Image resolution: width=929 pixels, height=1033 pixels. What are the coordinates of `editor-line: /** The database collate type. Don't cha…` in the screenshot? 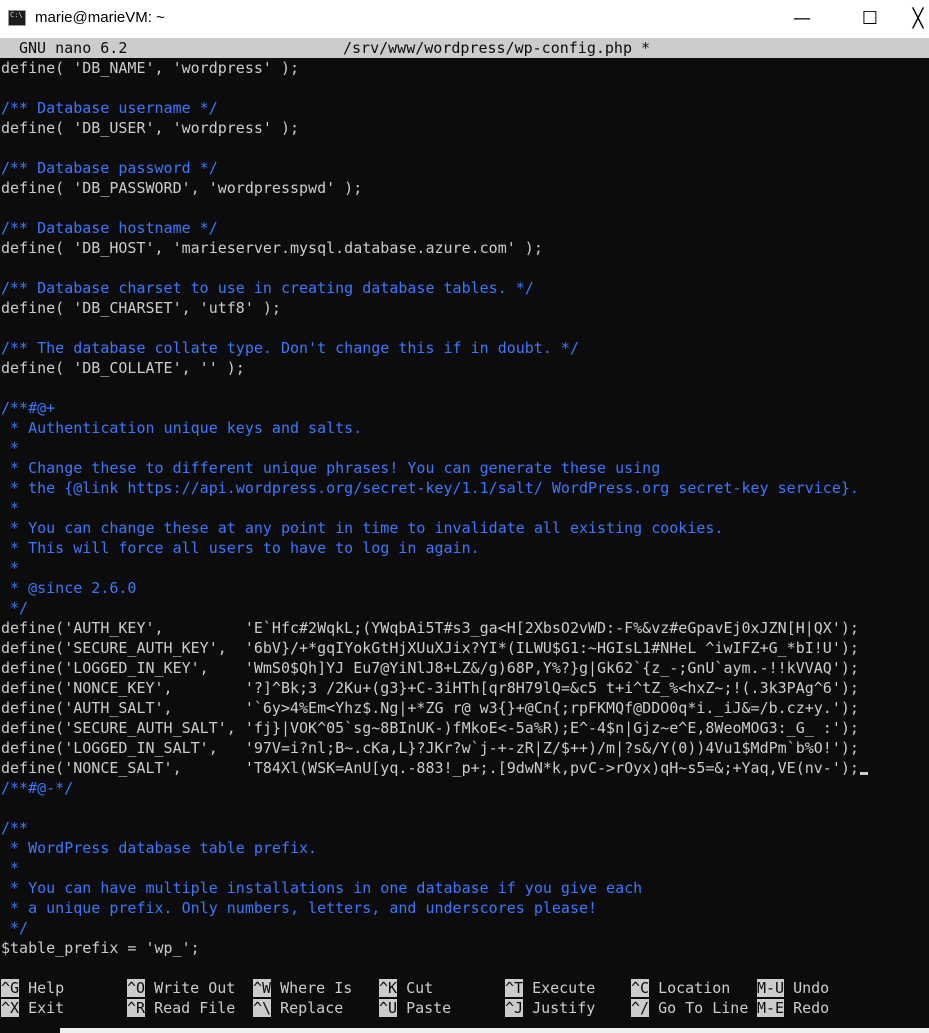 It's located at (290, 348).